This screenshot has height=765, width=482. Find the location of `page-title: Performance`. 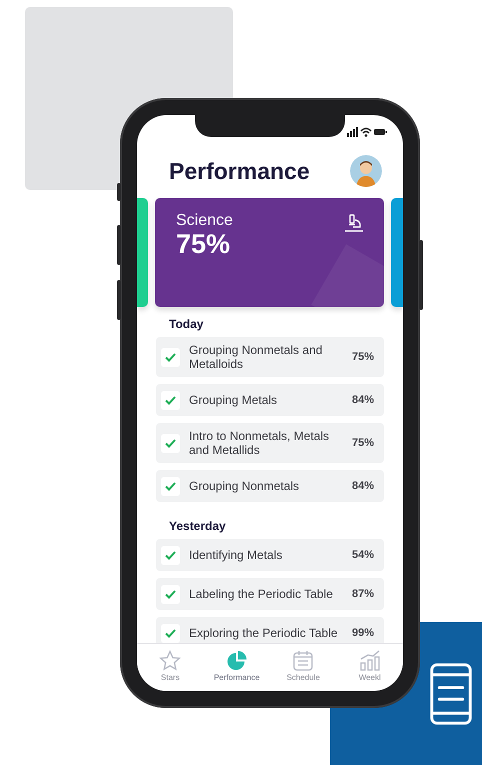

page-title: Performance is located at coordinates (239, 171).